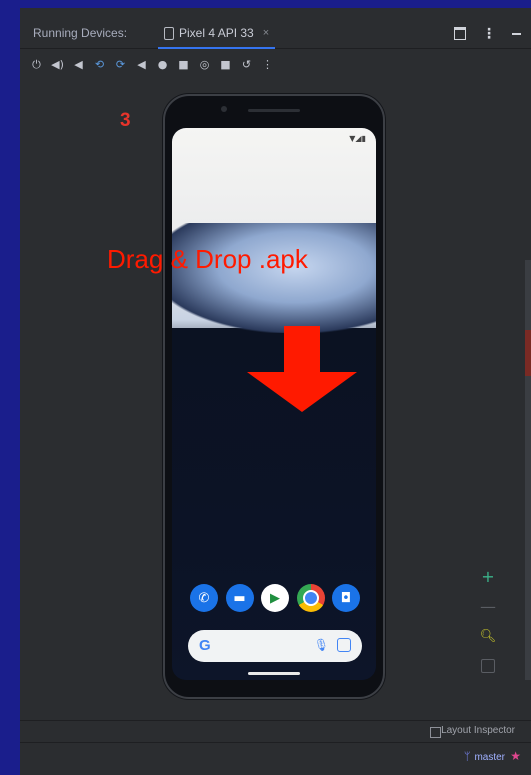 The width and height of the screenshot is (531, 775). What do you see at coordinates (488, 621) in the screenshot?
I see `zoom-controls: + — 🔍︎` at bounding box center [488, 621].